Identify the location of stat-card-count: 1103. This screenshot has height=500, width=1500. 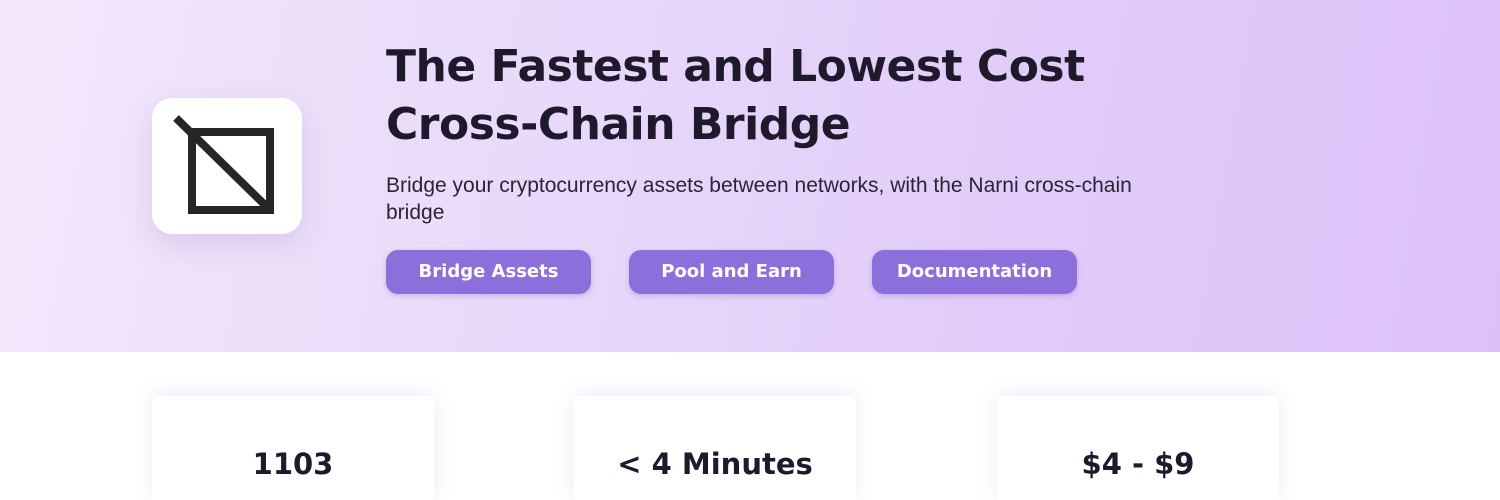
(293, 448).